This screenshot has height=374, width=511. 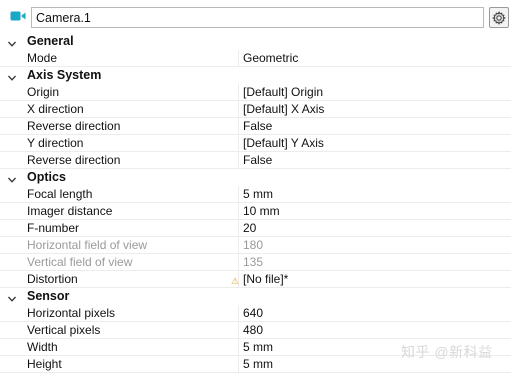 I want to click on property-value: 20, so click(x=249, y=228).